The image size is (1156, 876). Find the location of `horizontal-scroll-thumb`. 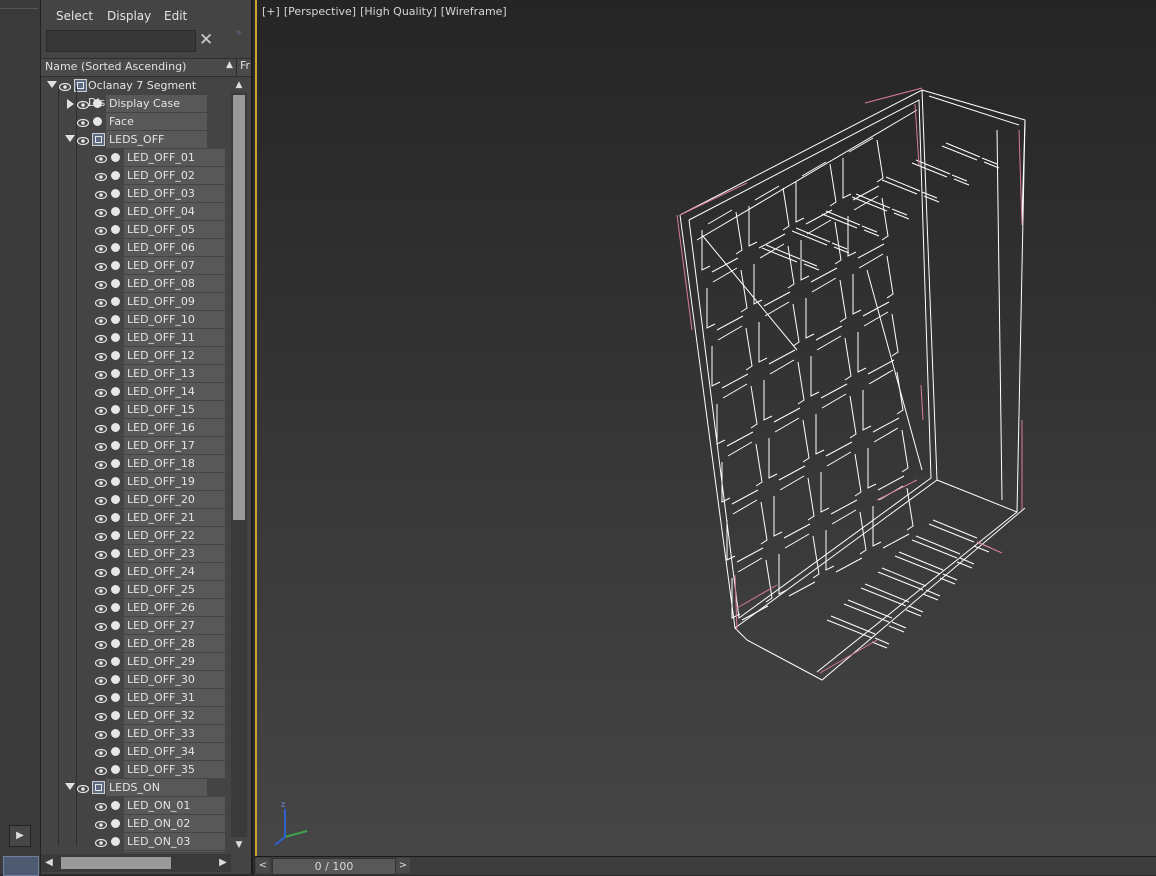

horizontal-scroll-thumb is located at coordinates (116, 863).